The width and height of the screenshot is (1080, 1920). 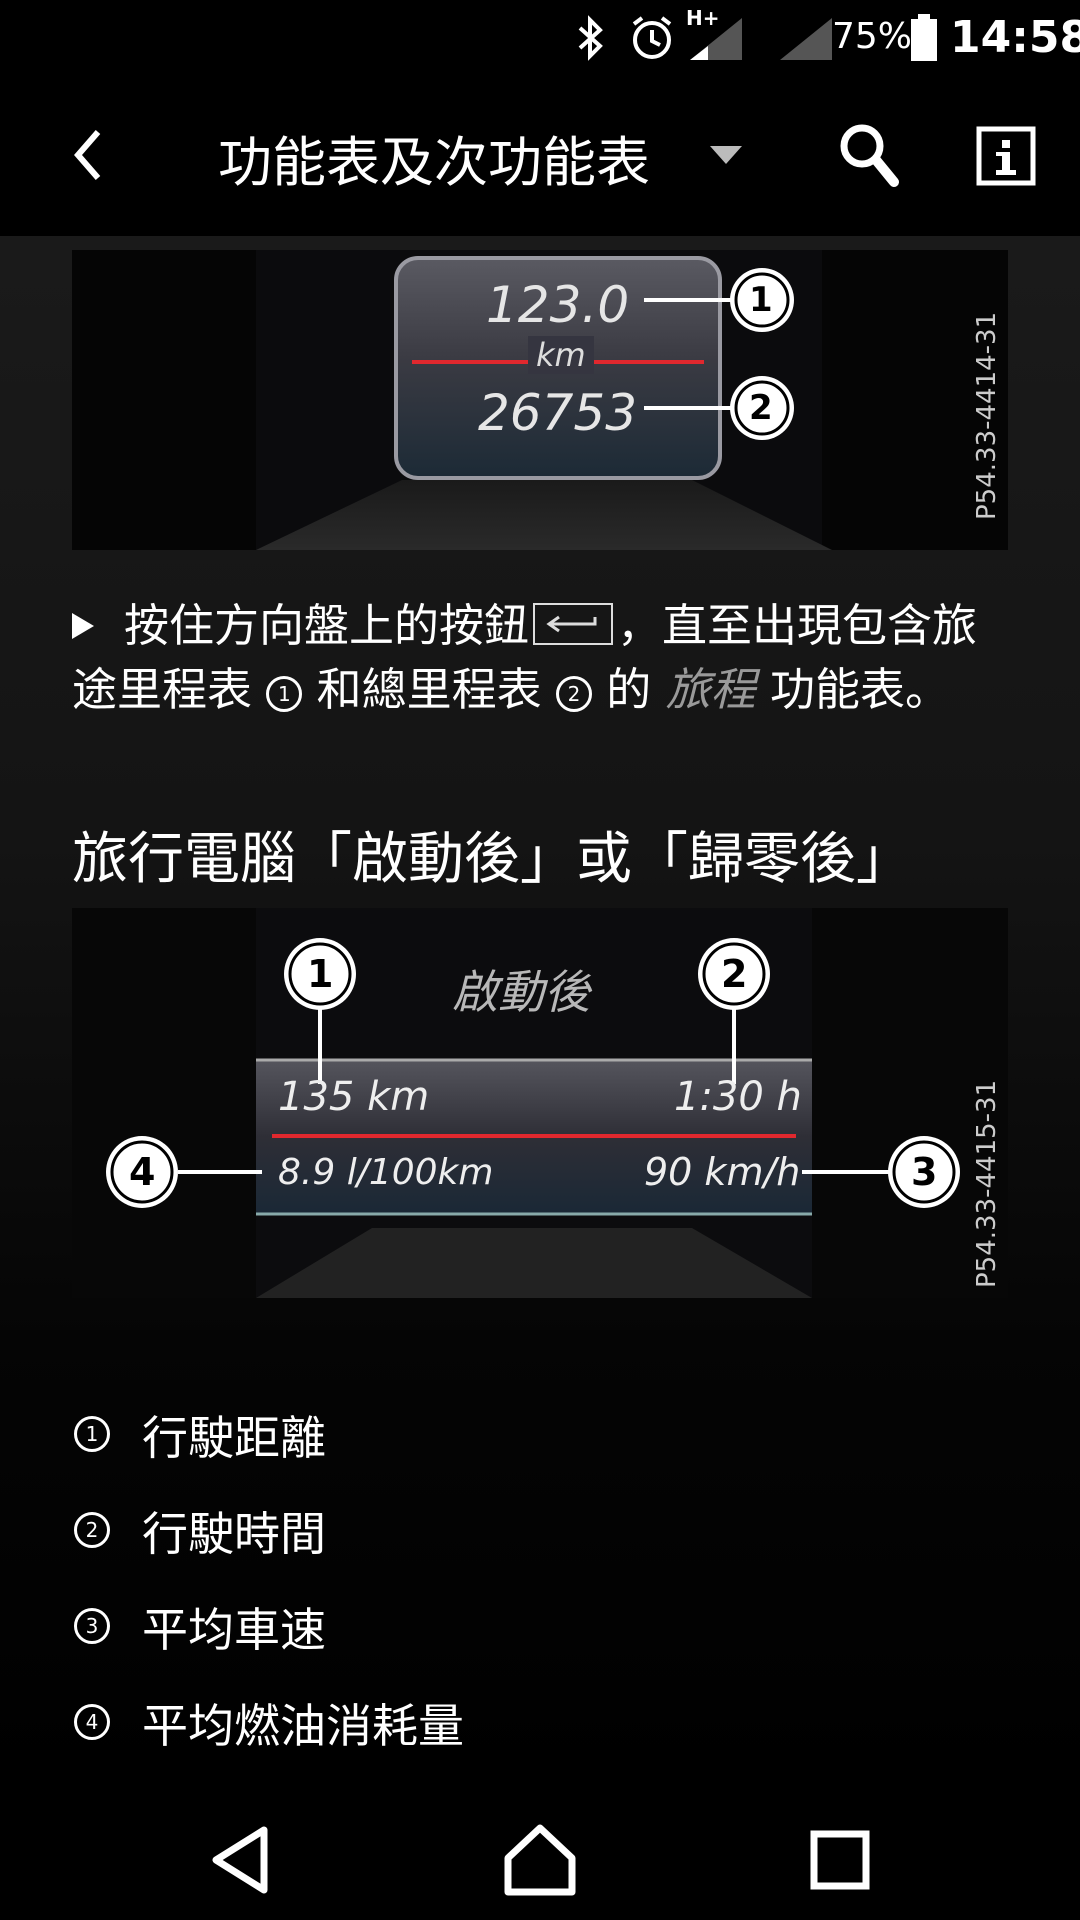 I want to click on instruction-text-1: 按住方向盤上的按鈕, so click(x=327, y=625).